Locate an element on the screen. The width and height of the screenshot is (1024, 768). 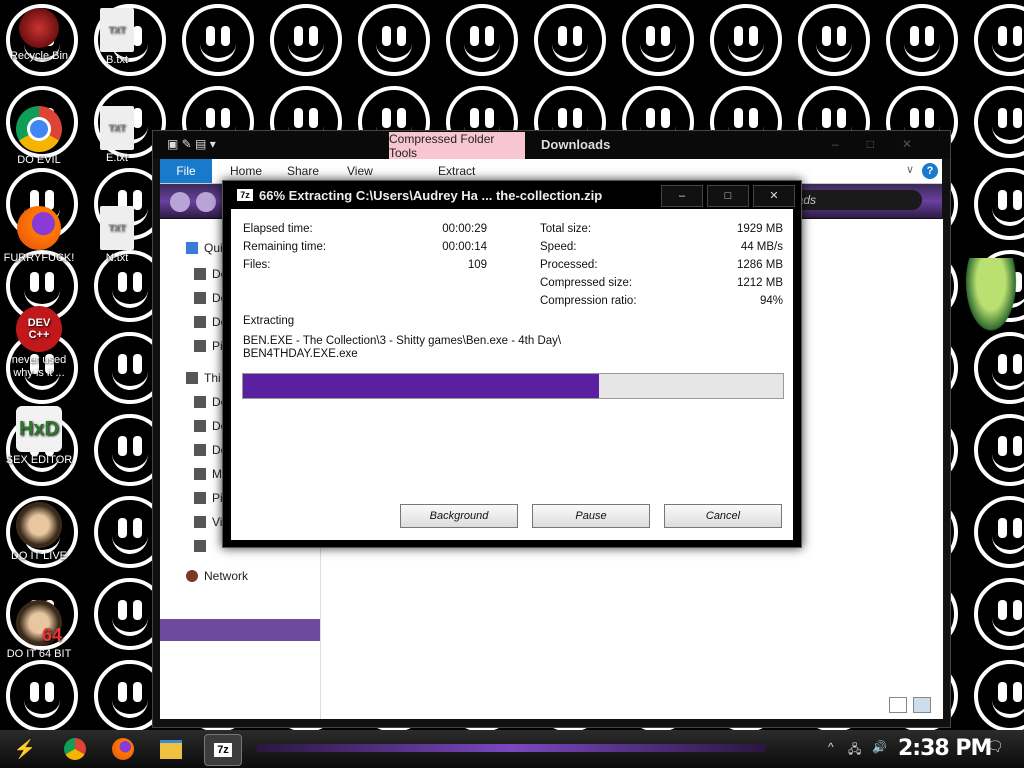
background-button: Background is located at coordinates (459, 516).